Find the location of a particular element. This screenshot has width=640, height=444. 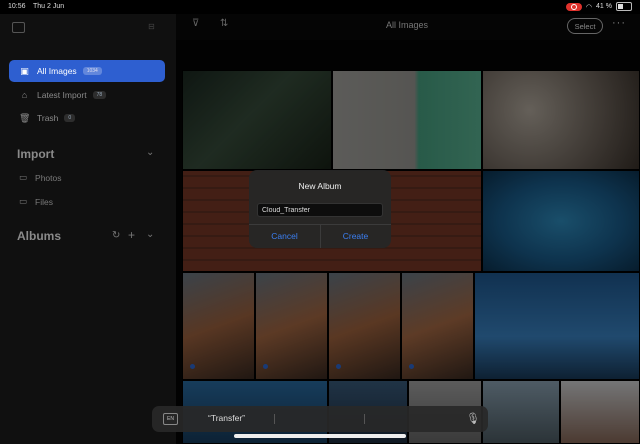

sidebar-item-all-images: ▣ All Images 1034 is located at coordinates (87, 71).